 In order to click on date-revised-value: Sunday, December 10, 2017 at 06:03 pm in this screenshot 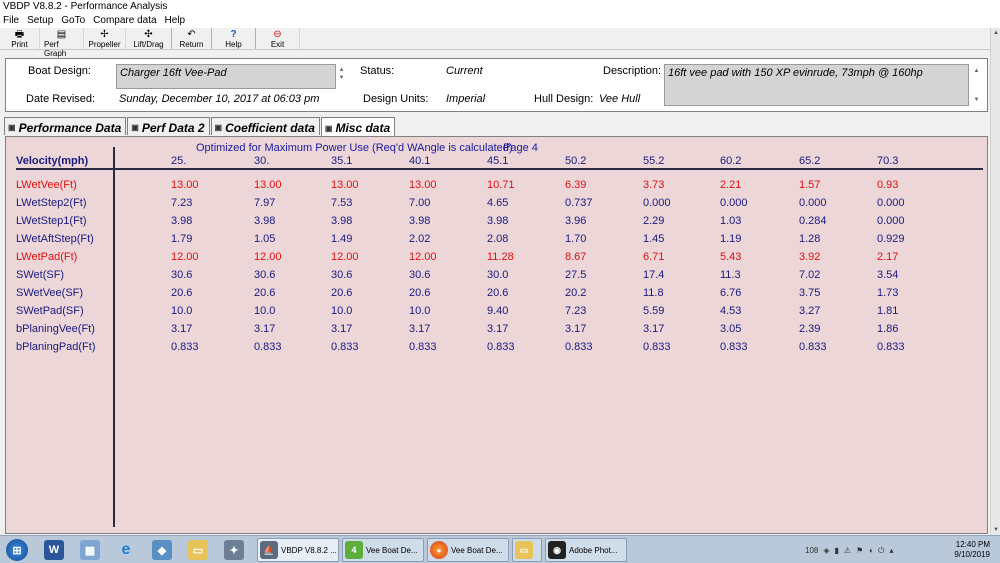, I will do `click(219, 99)`.